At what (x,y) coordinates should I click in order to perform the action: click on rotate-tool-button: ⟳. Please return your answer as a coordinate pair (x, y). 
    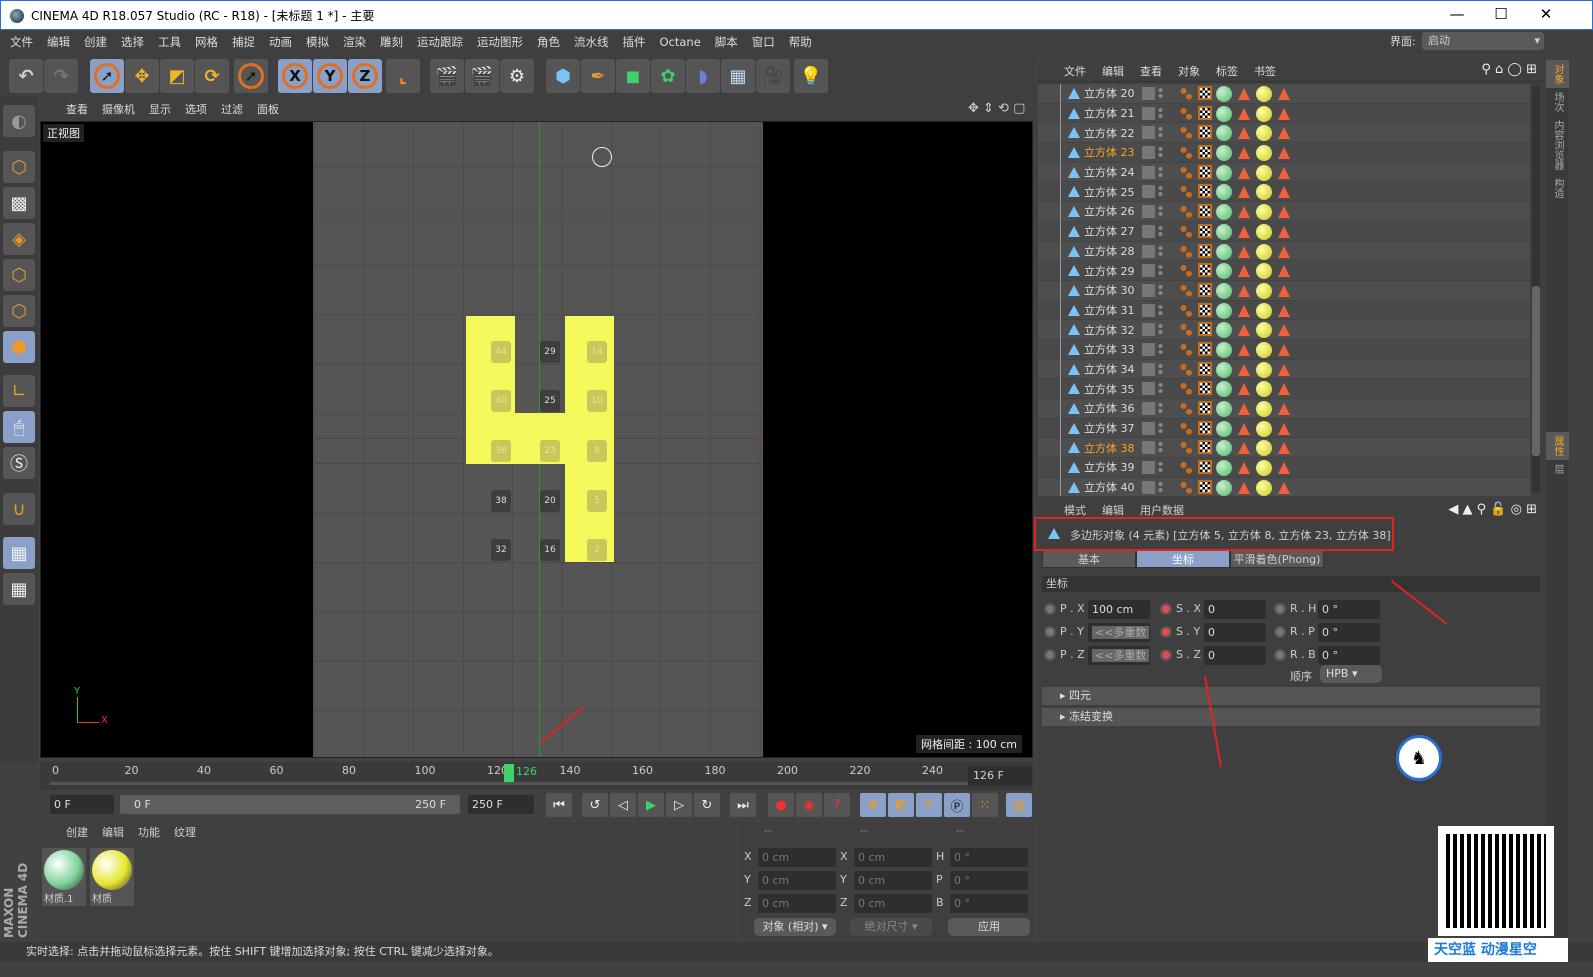
    Looking at the image, I should click on (212, 76).